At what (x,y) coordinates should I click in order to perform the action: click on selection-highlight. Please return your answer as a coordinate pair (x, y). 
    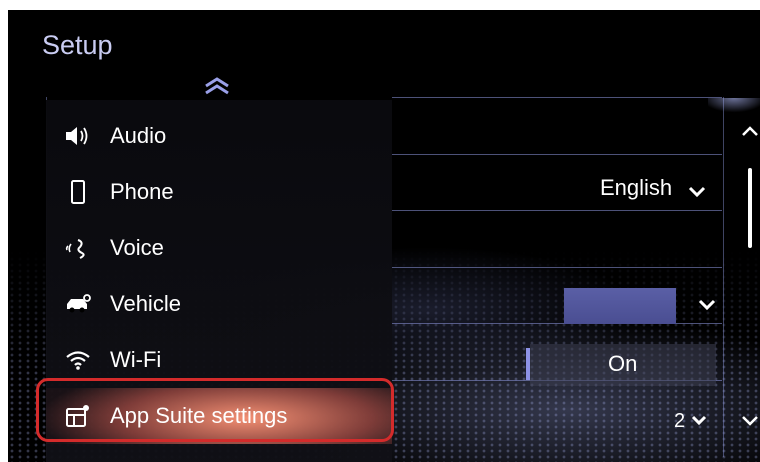
    Looking at the image, I should click on (215, 410).